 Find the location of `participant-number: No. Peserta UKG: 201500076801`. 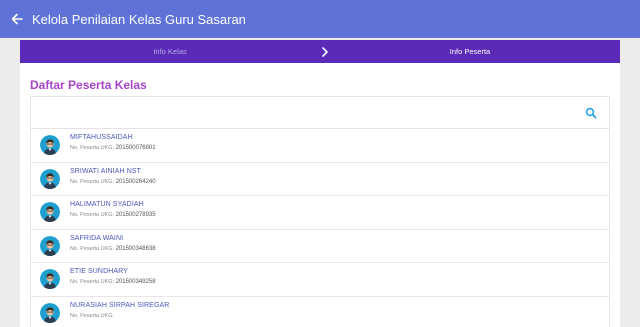

participant-number: No. Peserta UKG: 201500076801 is located at coordinates (113, 148).